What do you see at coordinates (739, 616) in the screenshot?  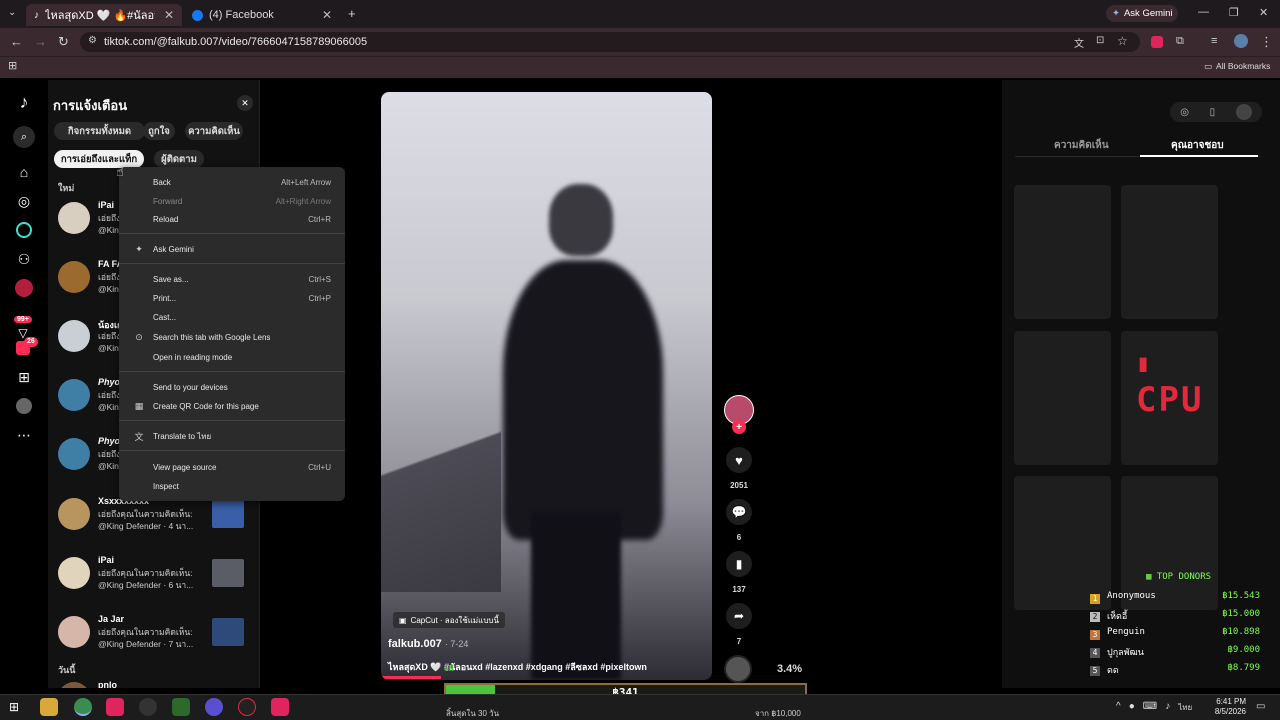 I see `share-button: ➦` at bounding box center [739, 616].